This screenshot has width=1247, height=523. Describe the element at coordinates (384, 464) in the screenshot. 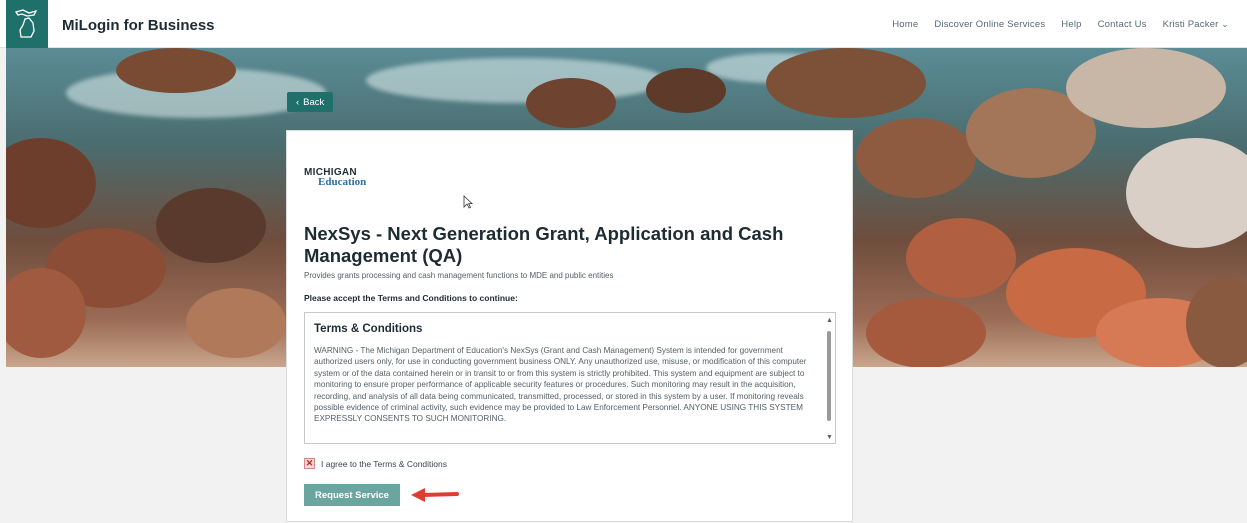

I see `agree-terms-label: I agree to the Terms & Conditions` at that location.